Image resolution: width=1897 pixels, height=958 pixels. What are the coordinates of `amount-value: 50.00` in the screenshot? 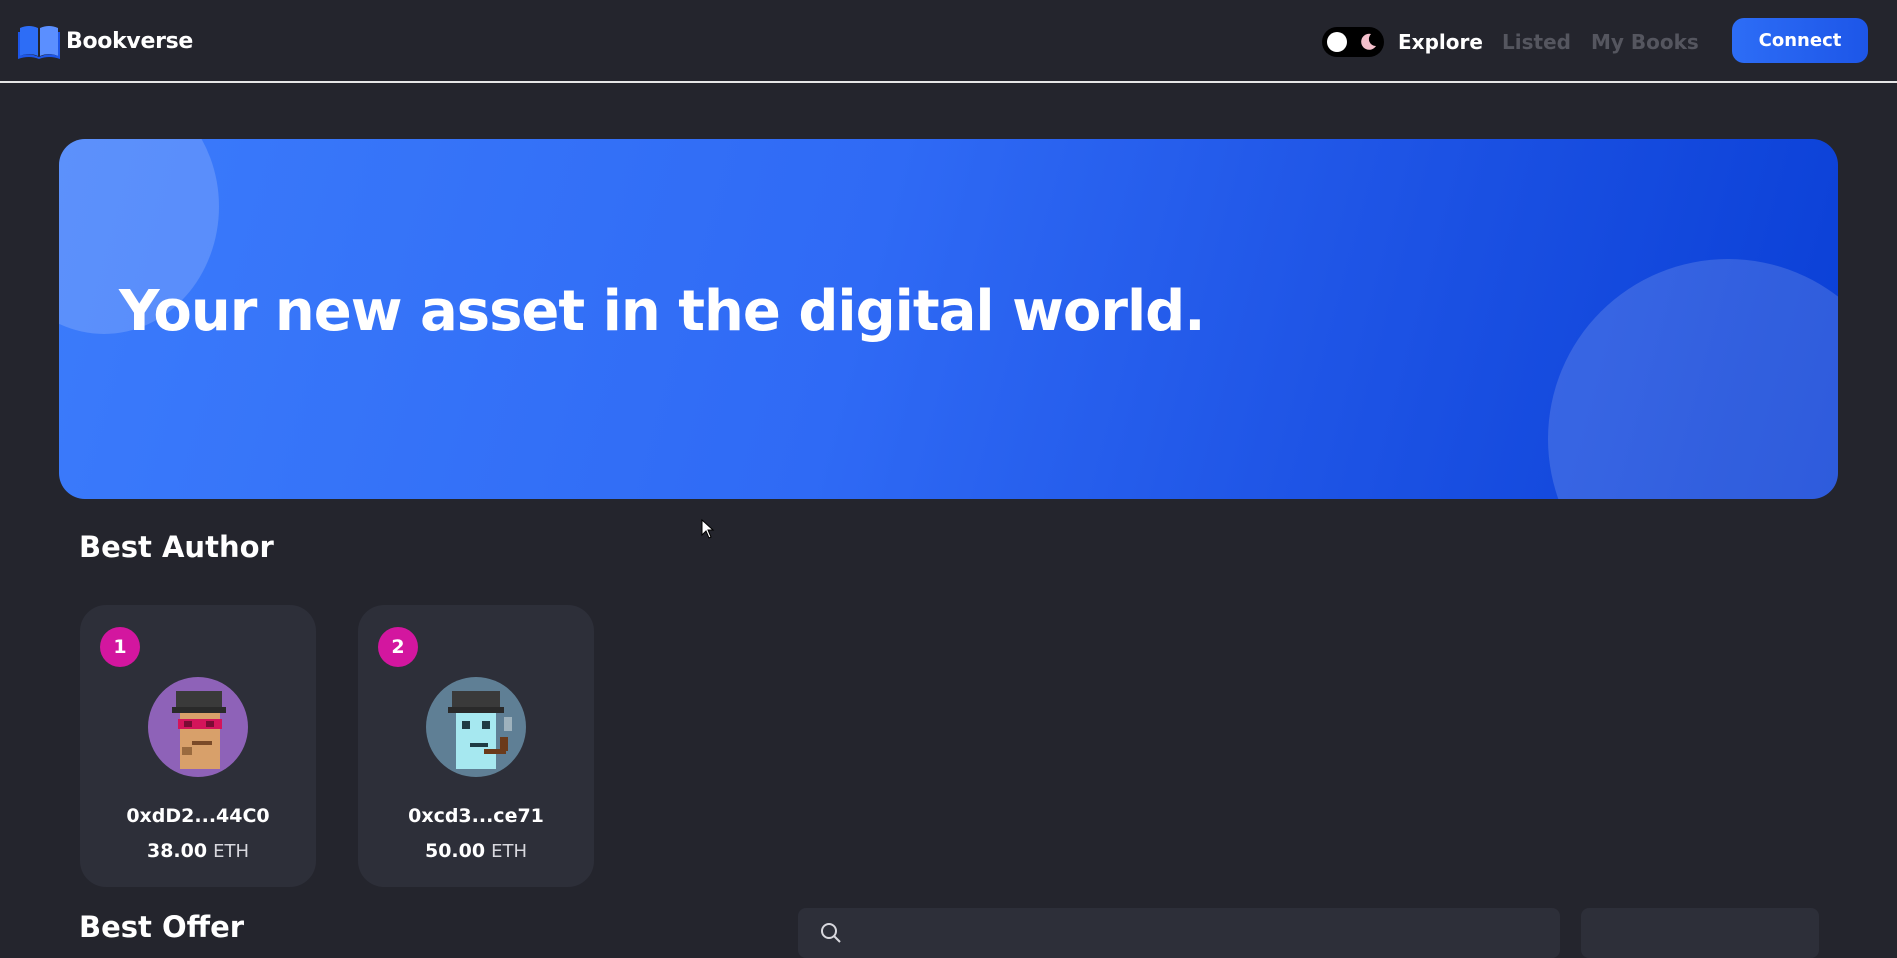 It's located at (455, 851).